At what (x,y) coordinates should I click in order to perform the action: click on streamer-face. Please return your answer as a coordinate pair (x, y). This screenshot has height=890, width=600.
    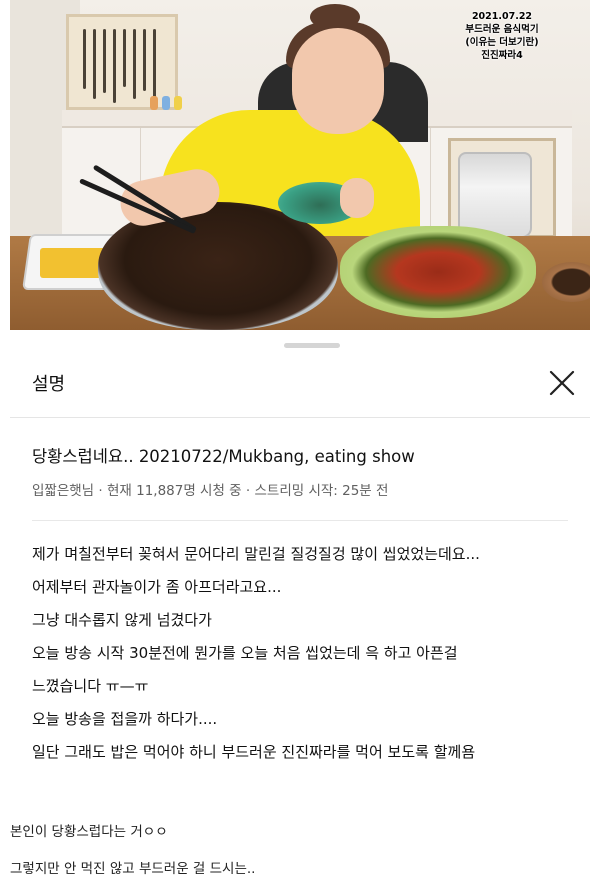
    Looking at the image, I should click on (338, 81).